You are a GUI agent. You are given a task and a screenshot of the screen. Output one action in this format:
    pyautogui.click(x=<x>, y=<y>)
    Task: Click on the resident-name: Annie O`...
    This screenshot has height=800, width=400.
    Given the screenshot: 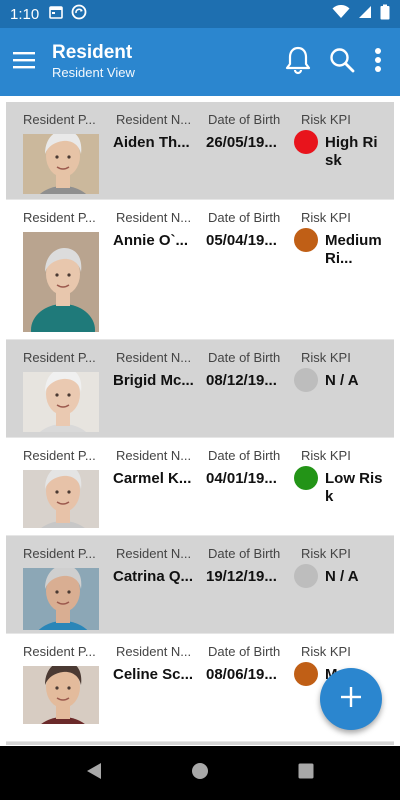 What is the action you would take?
    pyautogui.click(x=150, y=240)
    